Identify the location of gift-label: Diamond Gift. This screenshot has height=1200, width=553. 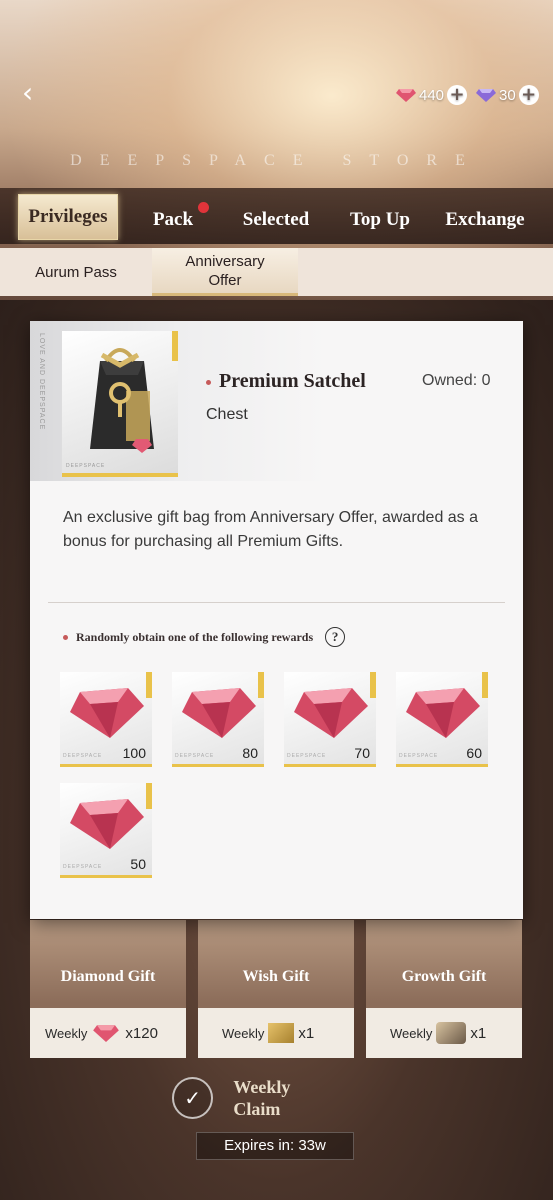
(108, 976).